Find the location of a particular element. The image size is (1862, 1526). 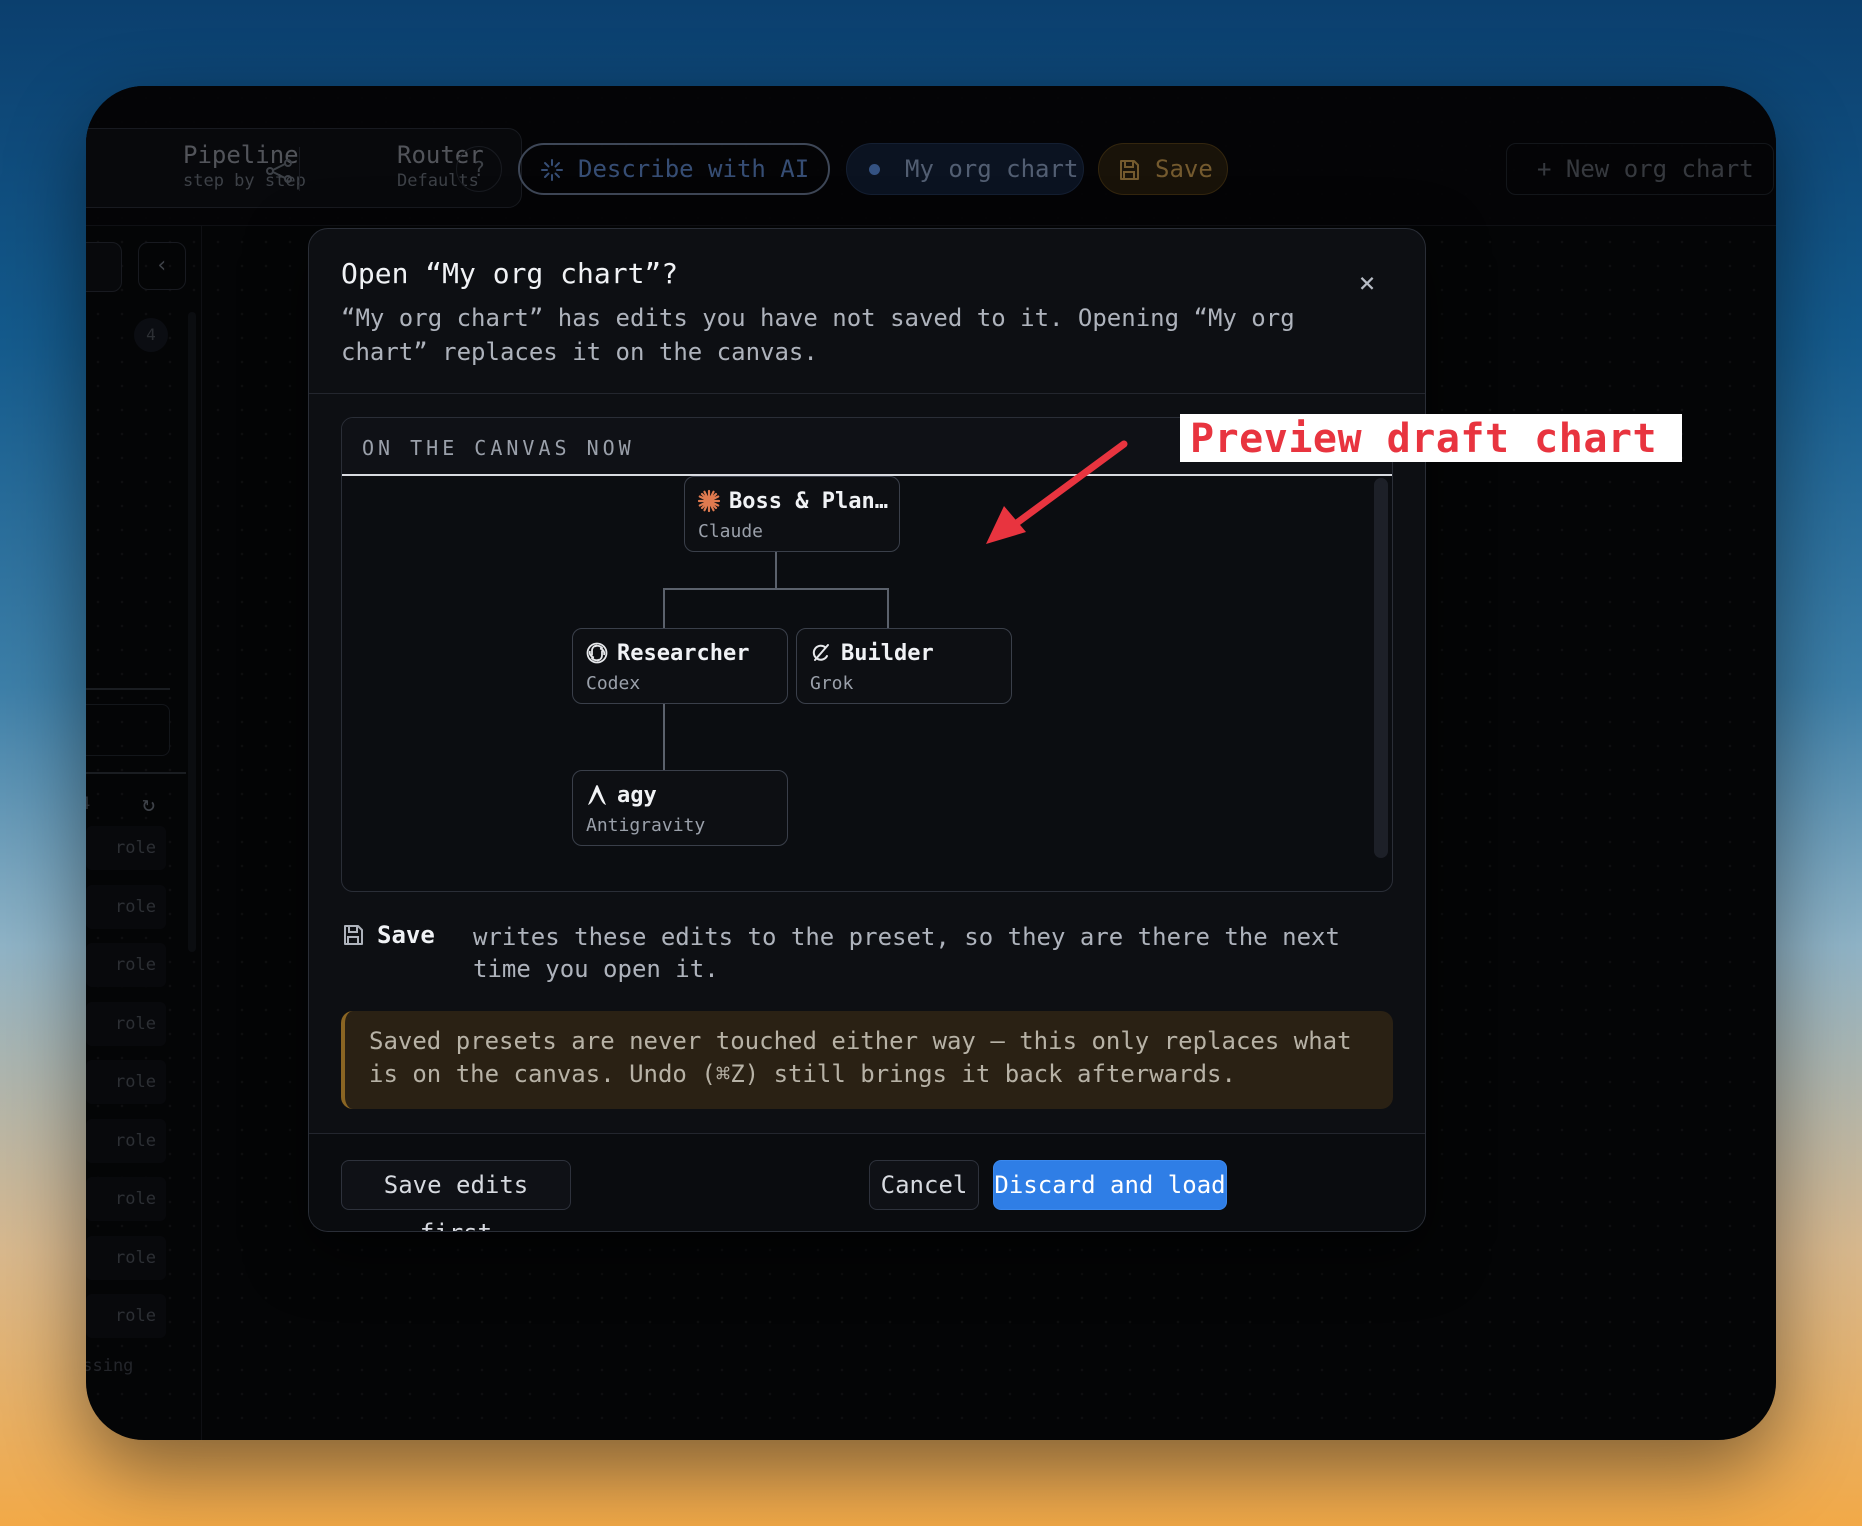

cancel-button: Cancel is located at coordinates (924, 1185).